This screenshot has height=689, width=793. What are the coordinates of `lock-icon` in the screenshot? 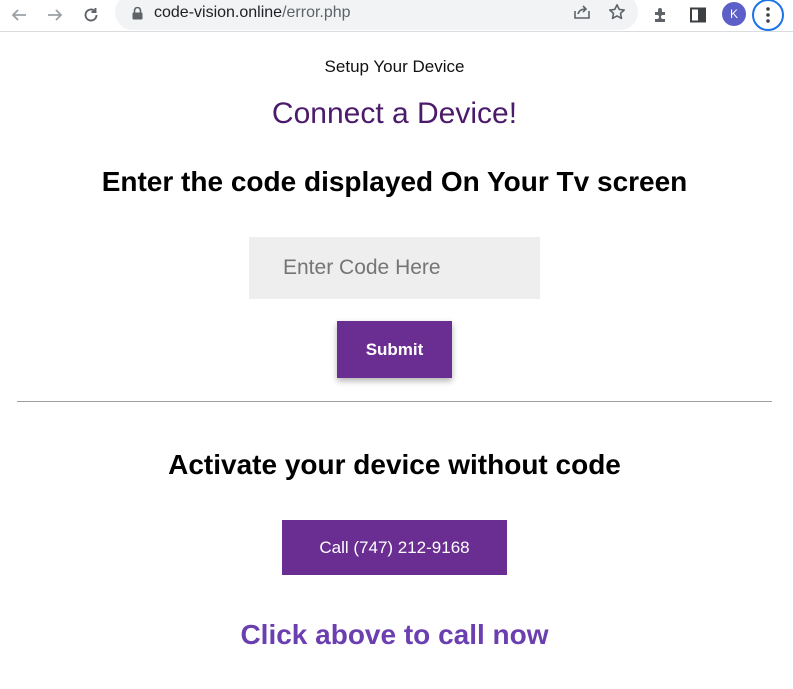 It's located at (137, 15).